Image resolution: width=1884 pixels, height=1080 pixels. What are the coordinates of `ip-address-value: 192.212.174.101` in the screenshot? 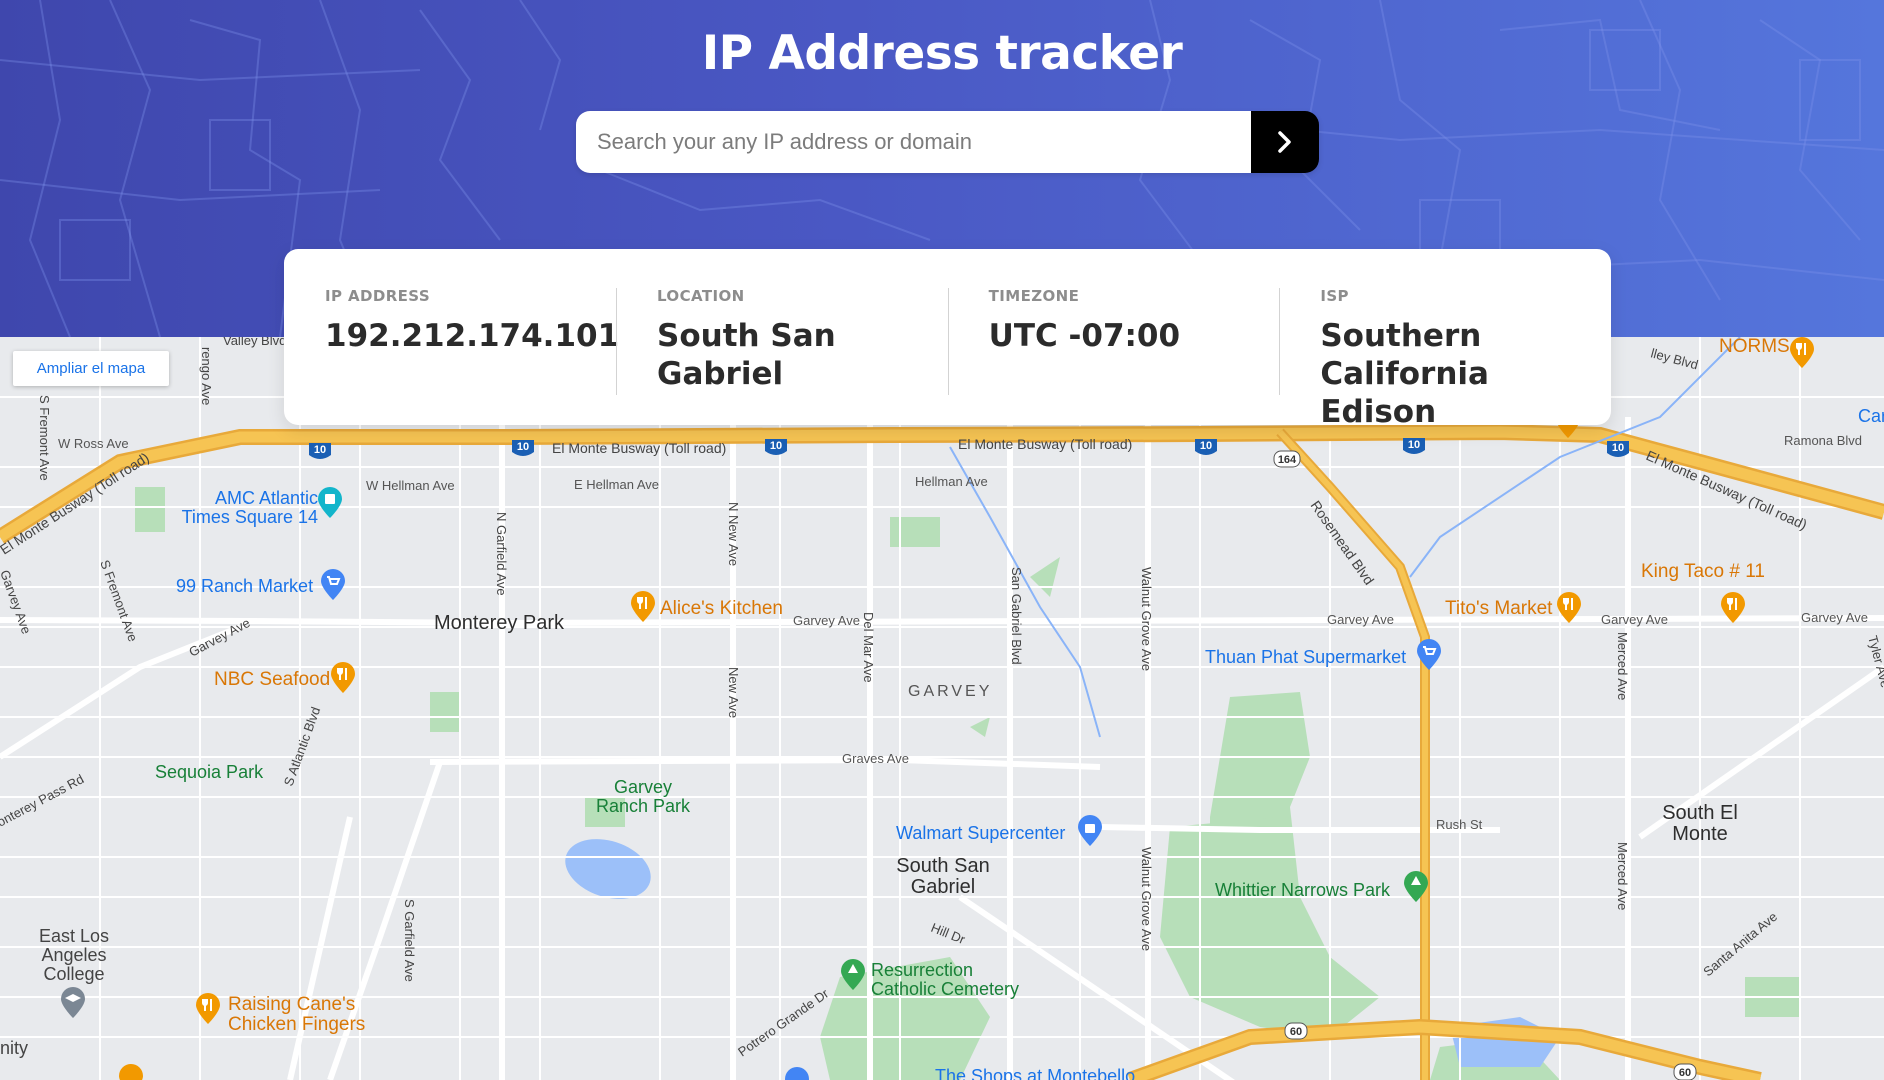 It's located at (472, 336).